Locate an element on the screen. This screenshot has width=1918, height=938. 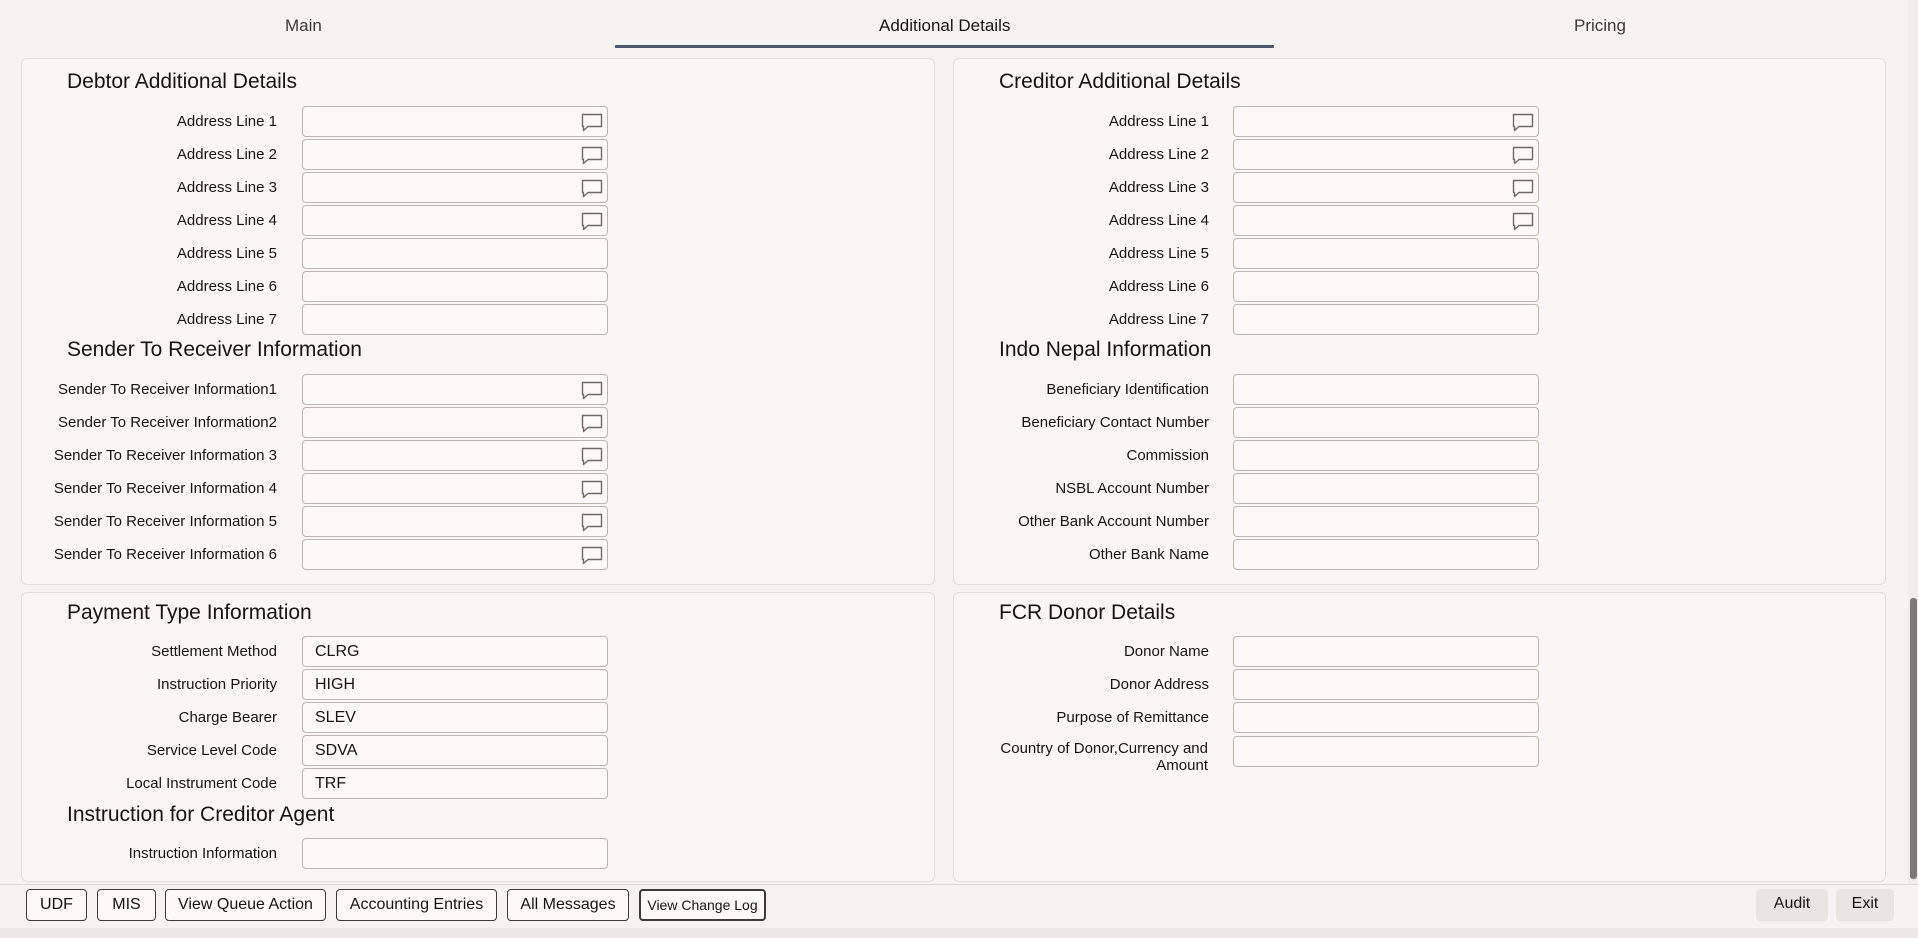
tab-main: Main is located at coordinates (303, 26).